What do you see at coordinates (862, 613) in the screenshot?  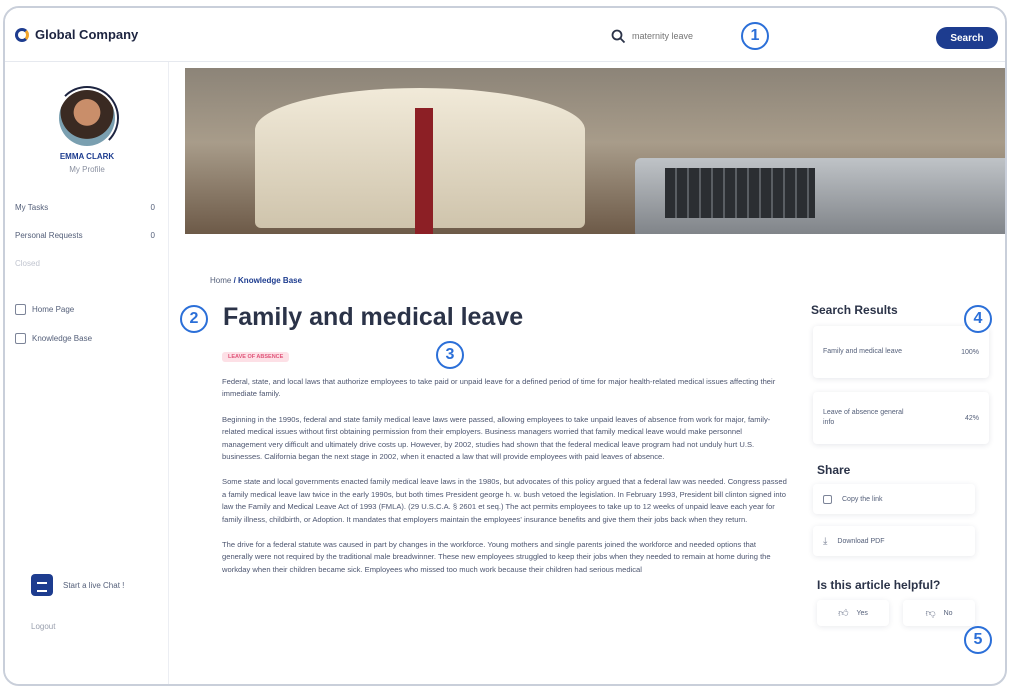 I see `yes-label: Yes` at bounding box center [862, 613].